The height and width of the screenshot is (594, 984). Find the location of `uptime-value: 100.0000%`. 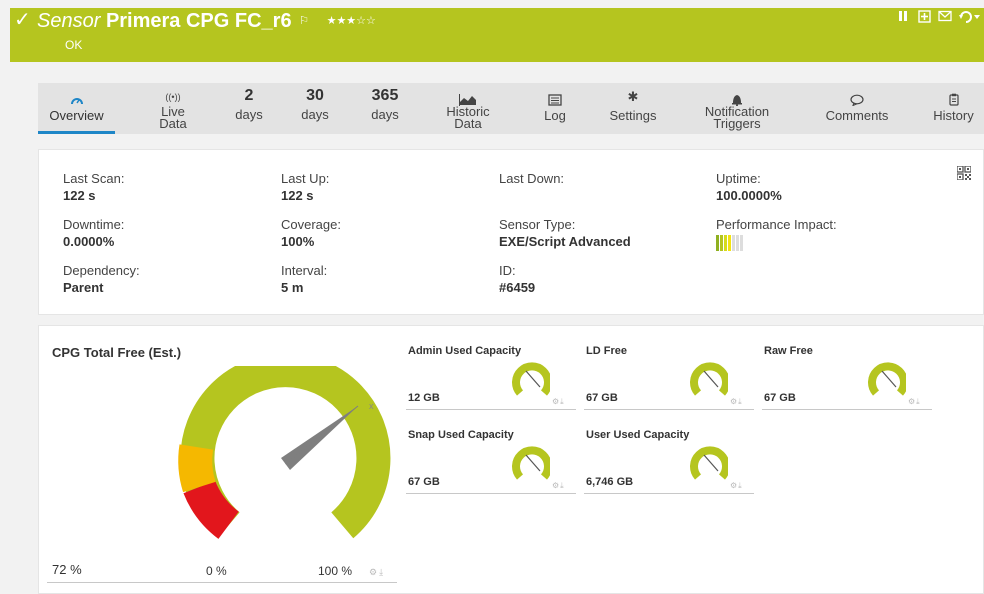

uptime-value: 100.0000% is located at coordinates (749, 195).